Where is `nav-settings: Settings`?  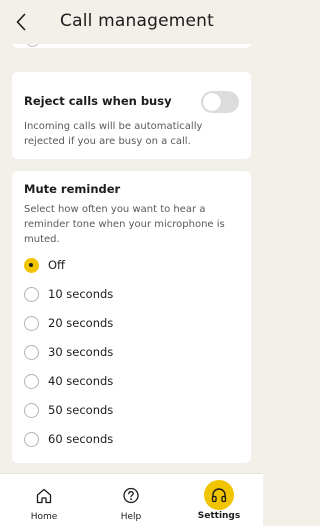
nav-settings: Settings is located at coordinates (219, 500).